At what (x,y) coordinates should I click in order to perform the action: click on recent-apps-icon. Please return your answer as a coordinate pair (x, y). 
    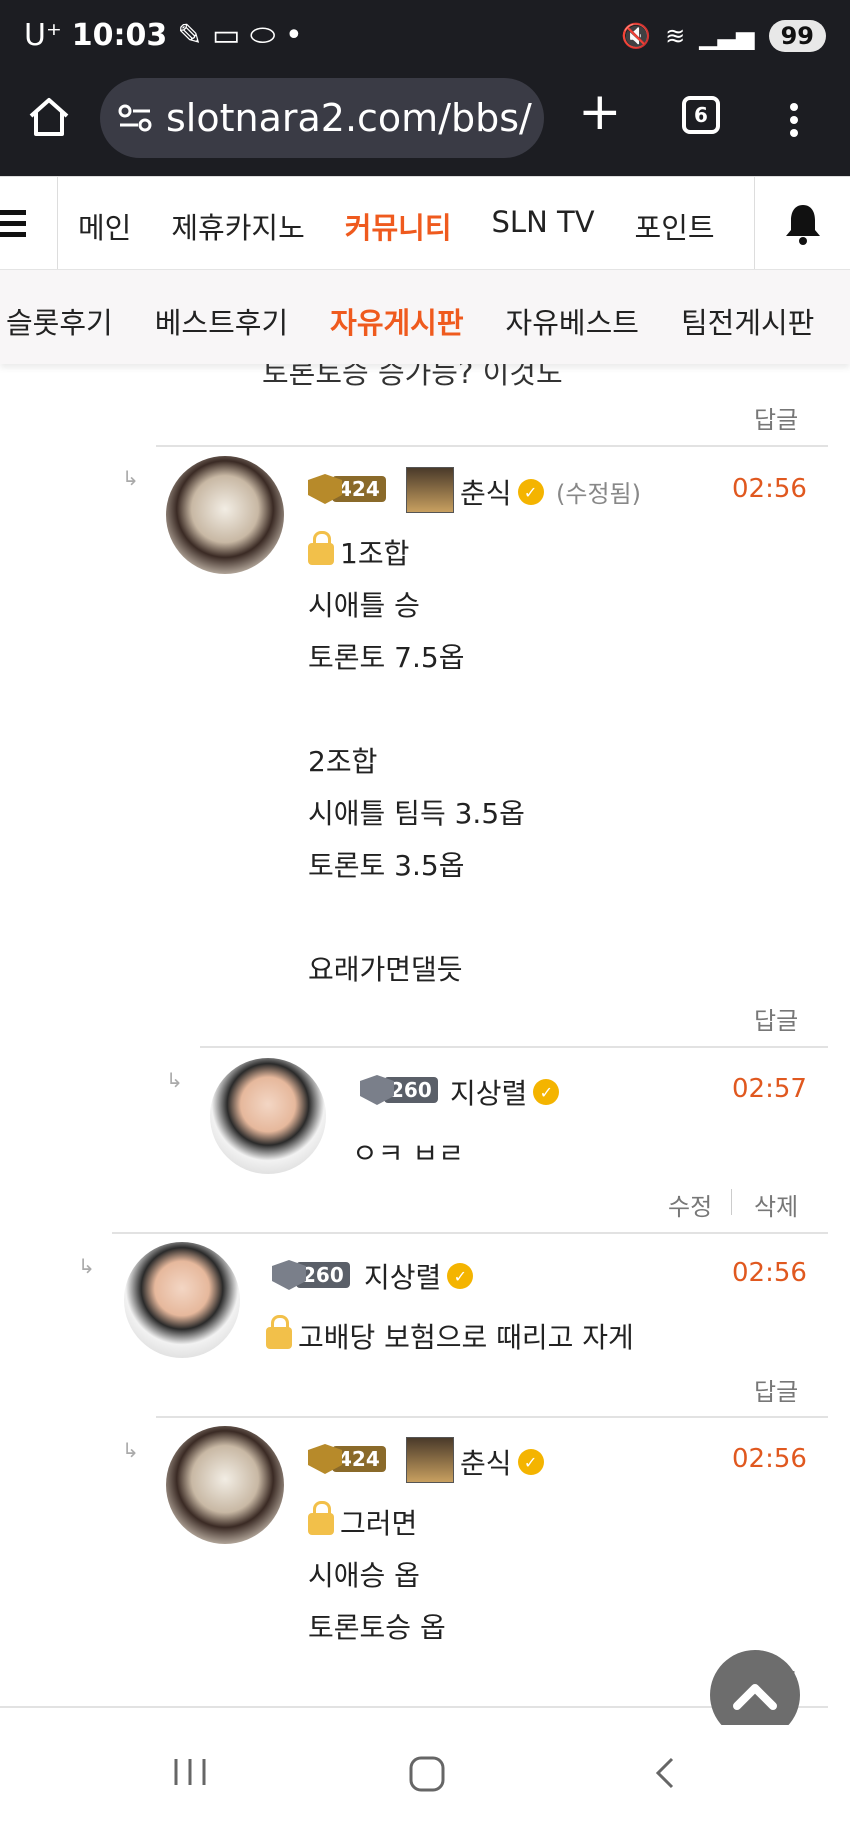
    Looking at the image, I should click on (190, 1772).